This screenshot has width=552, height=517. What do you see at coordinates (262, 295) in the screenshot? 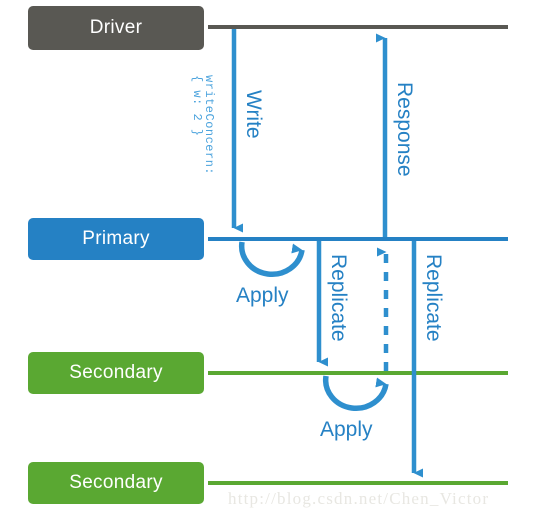
I see `arc-apply-primary-label: Apply` at bounding box center [262, 295].